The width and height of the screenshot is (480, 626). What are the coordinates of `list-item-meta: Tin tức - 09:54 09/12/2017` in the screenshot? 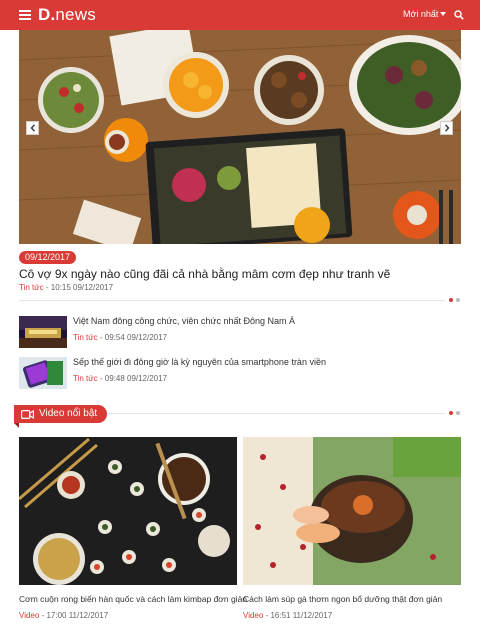 It's located at (120, 337).